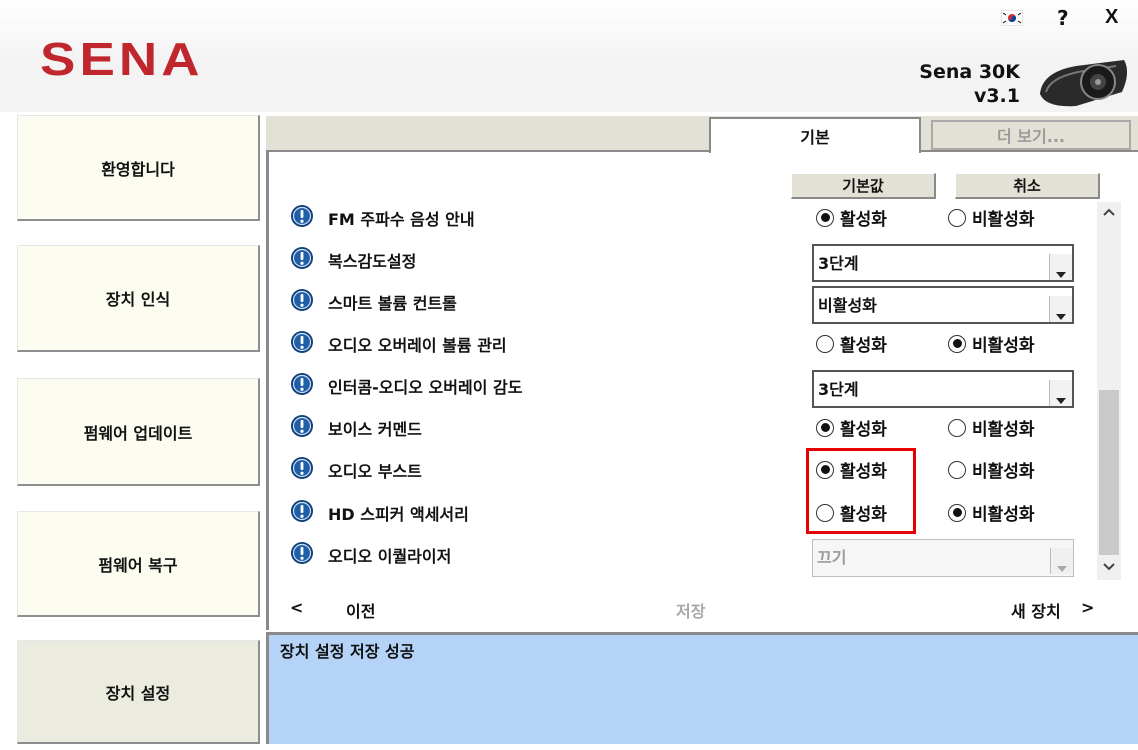 Image resolution: width=1138 pixels, height=750 pixels. Describe the element at coordinates (1109, 212) in the screenshot. I see `scroll-up-icon` at that location.